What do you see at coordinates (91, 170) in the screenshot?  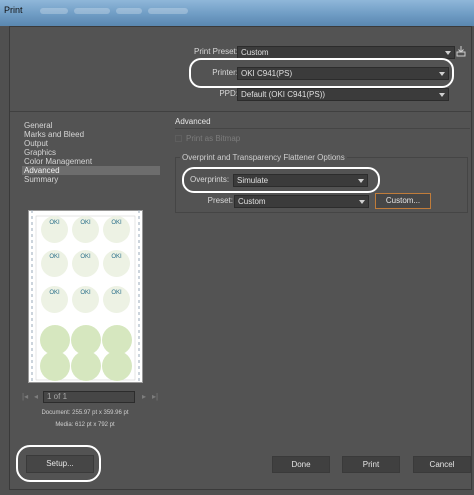 I see `sidebar-item-advanced: Advanced` at bounding box center [91, 170].